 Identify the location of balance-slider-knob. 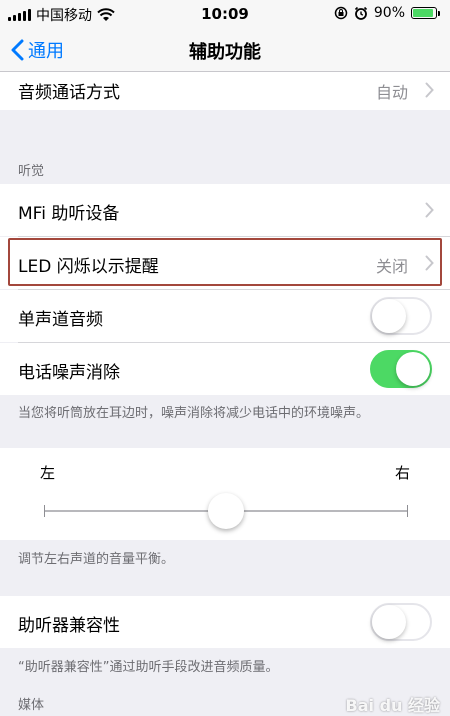
(226, 511).